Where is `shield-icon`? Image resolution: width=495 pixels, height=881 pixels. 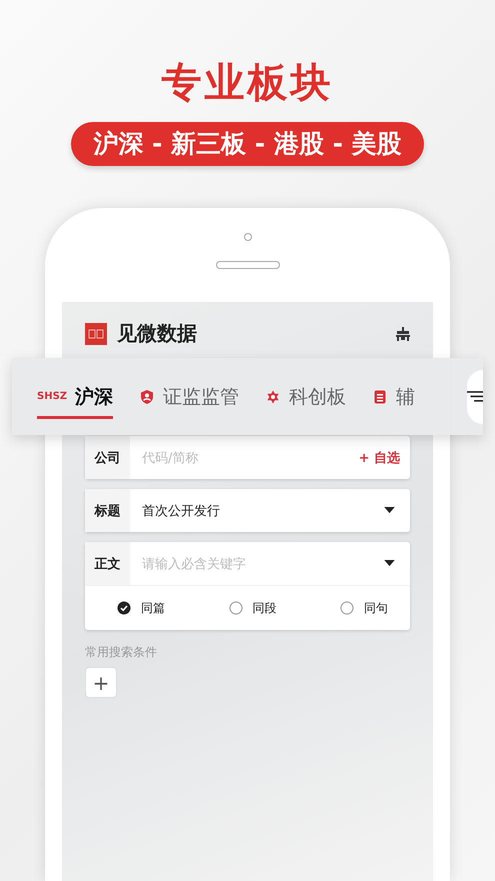 shield-icon is located at coordinates (147, 396).